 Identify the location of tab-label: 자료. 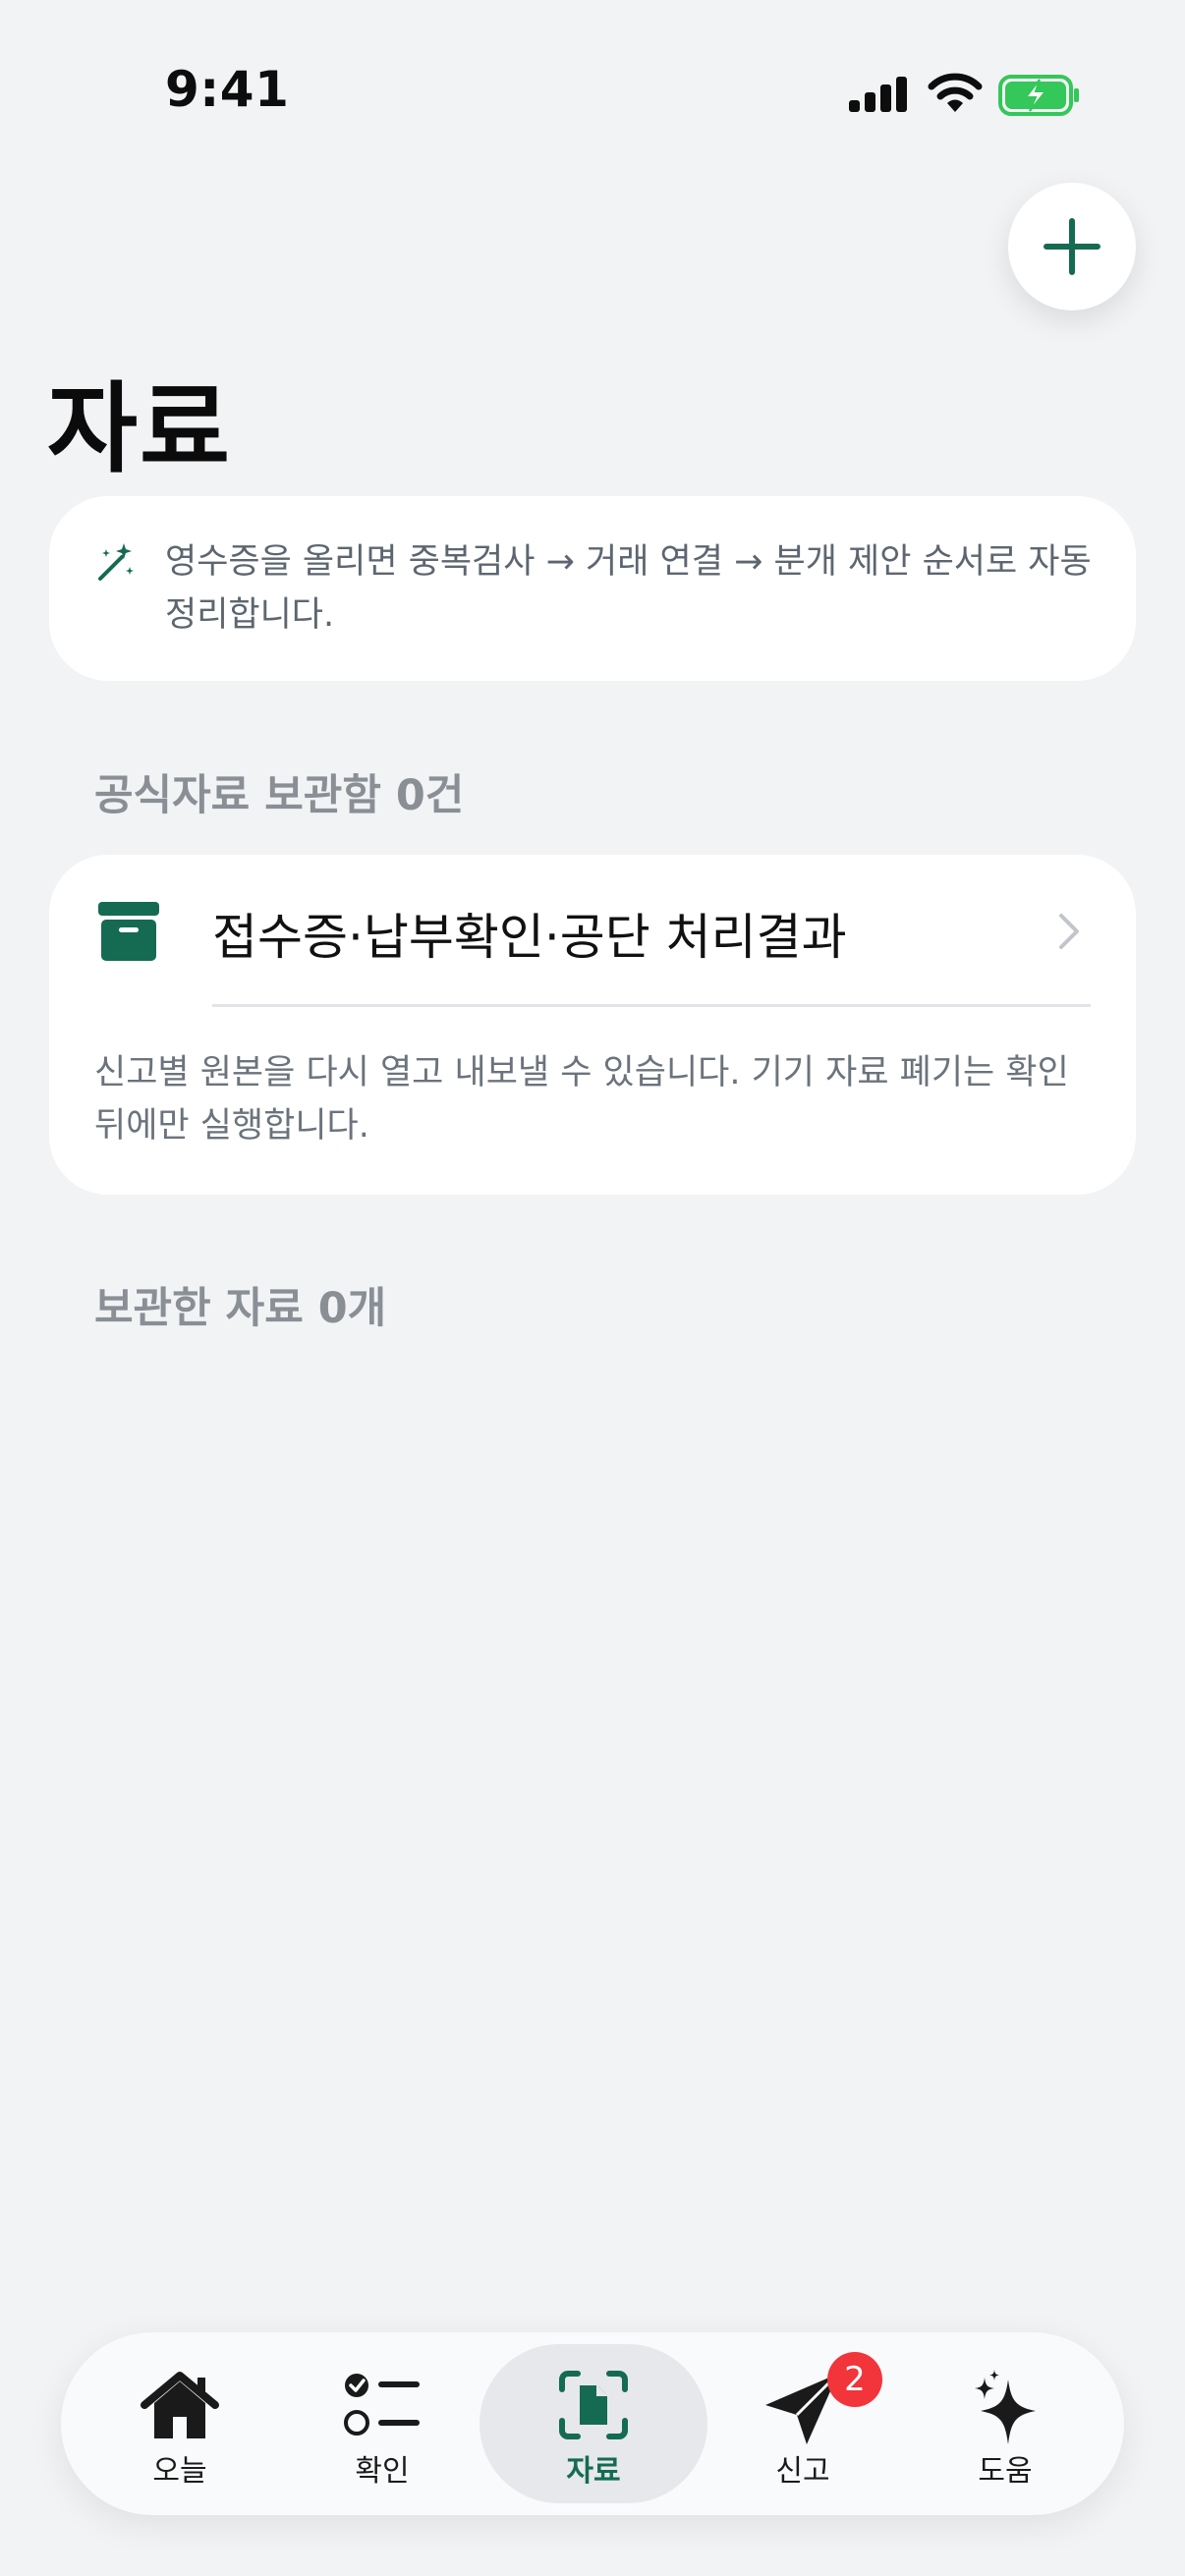
(594, 2471).